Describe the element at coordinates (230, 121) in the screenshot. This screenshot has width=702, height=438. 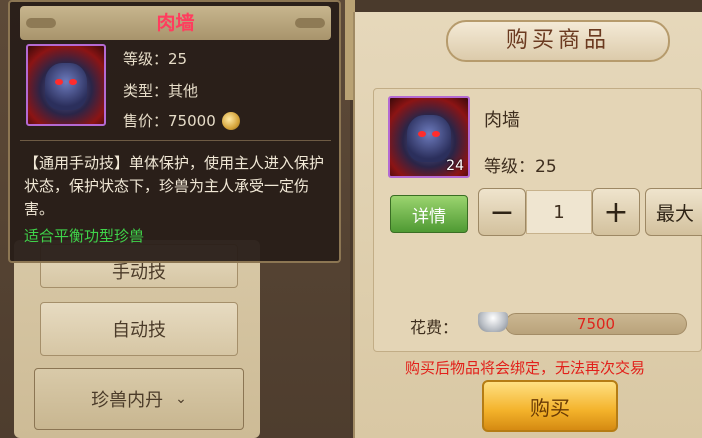
I see `coin-icon` at that location.